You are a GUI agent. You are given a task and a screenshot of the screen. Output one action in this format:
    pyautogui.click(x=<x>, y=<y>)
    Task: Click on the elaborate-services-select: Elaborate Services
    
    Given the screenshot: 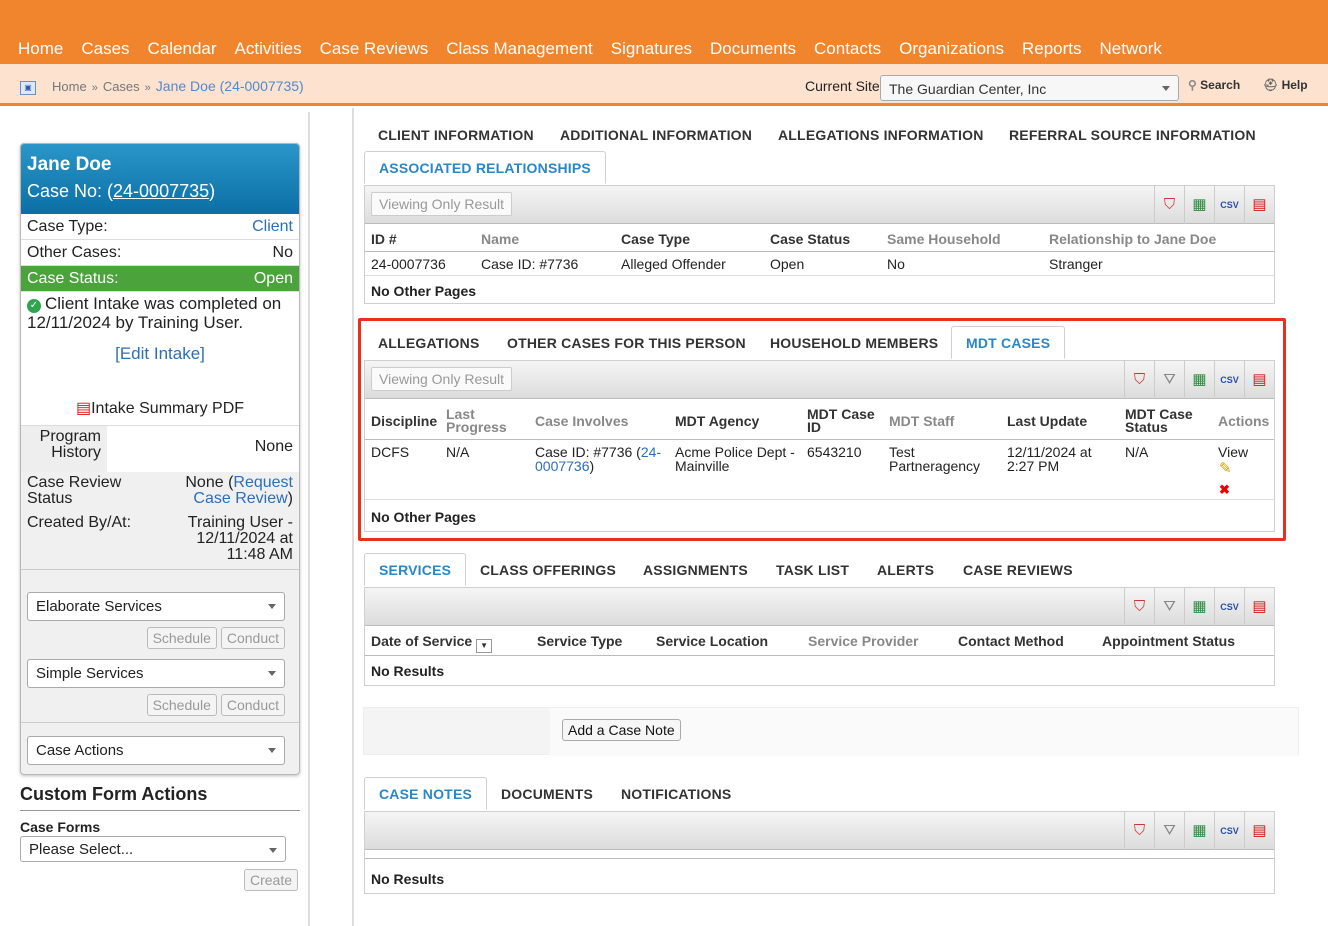 What is the action you would take?
    pyautogui.click(x=156, y=606)
    